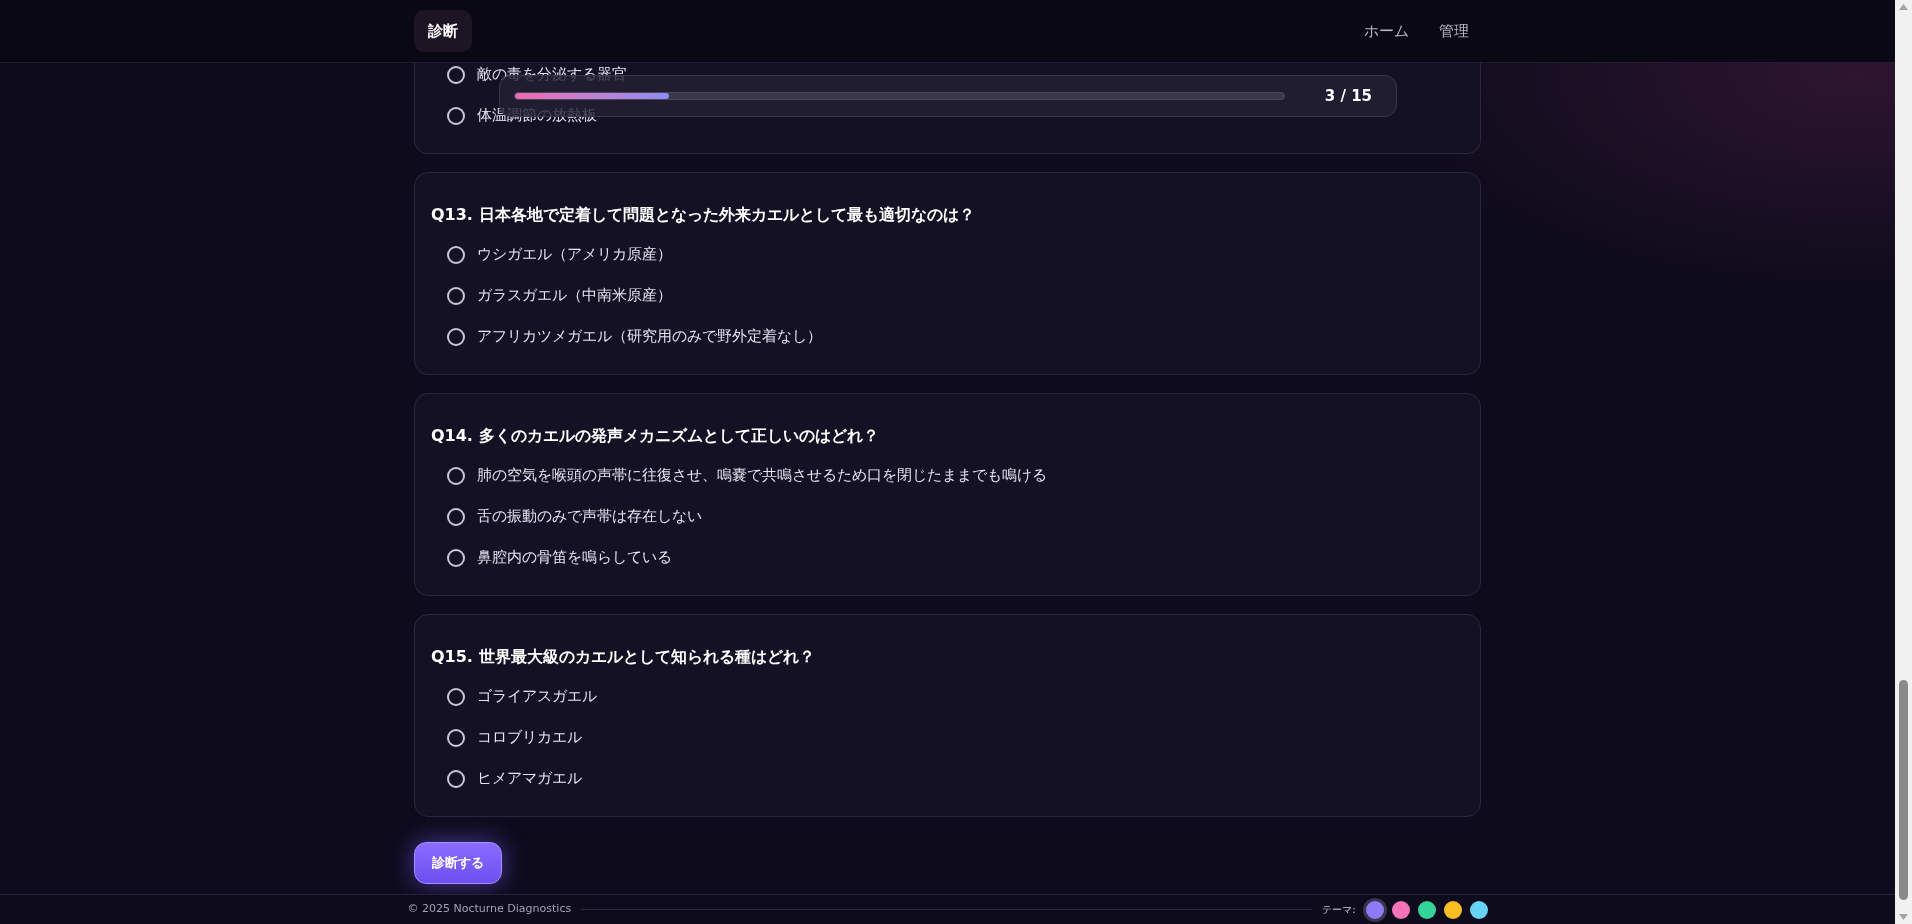 Image resolution: width=1912 pixels, height=924 pixels. I want to click on question-title: Q15. 世界最大級のカエルとして知られる種はどれ？, so click(623, 657).